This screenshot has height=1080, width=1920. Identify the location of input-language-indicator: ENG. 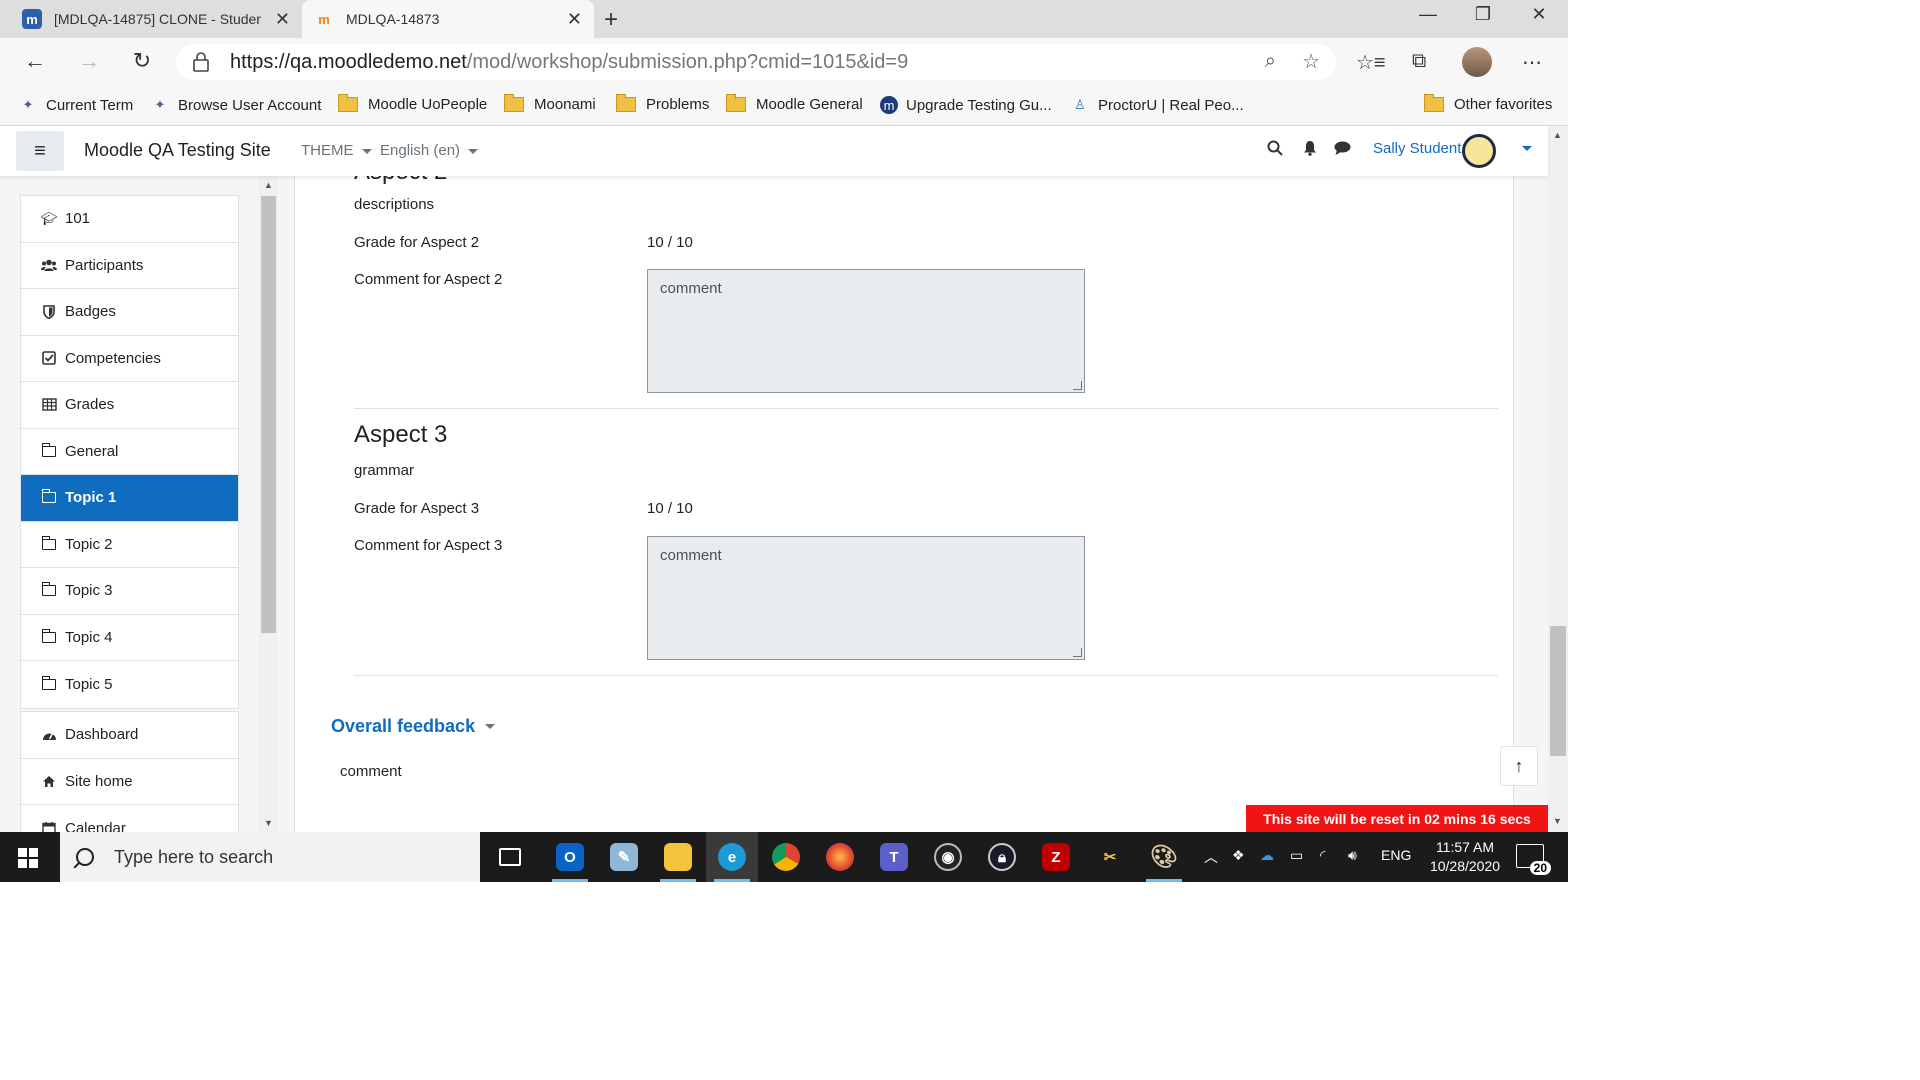
(1396, 855).